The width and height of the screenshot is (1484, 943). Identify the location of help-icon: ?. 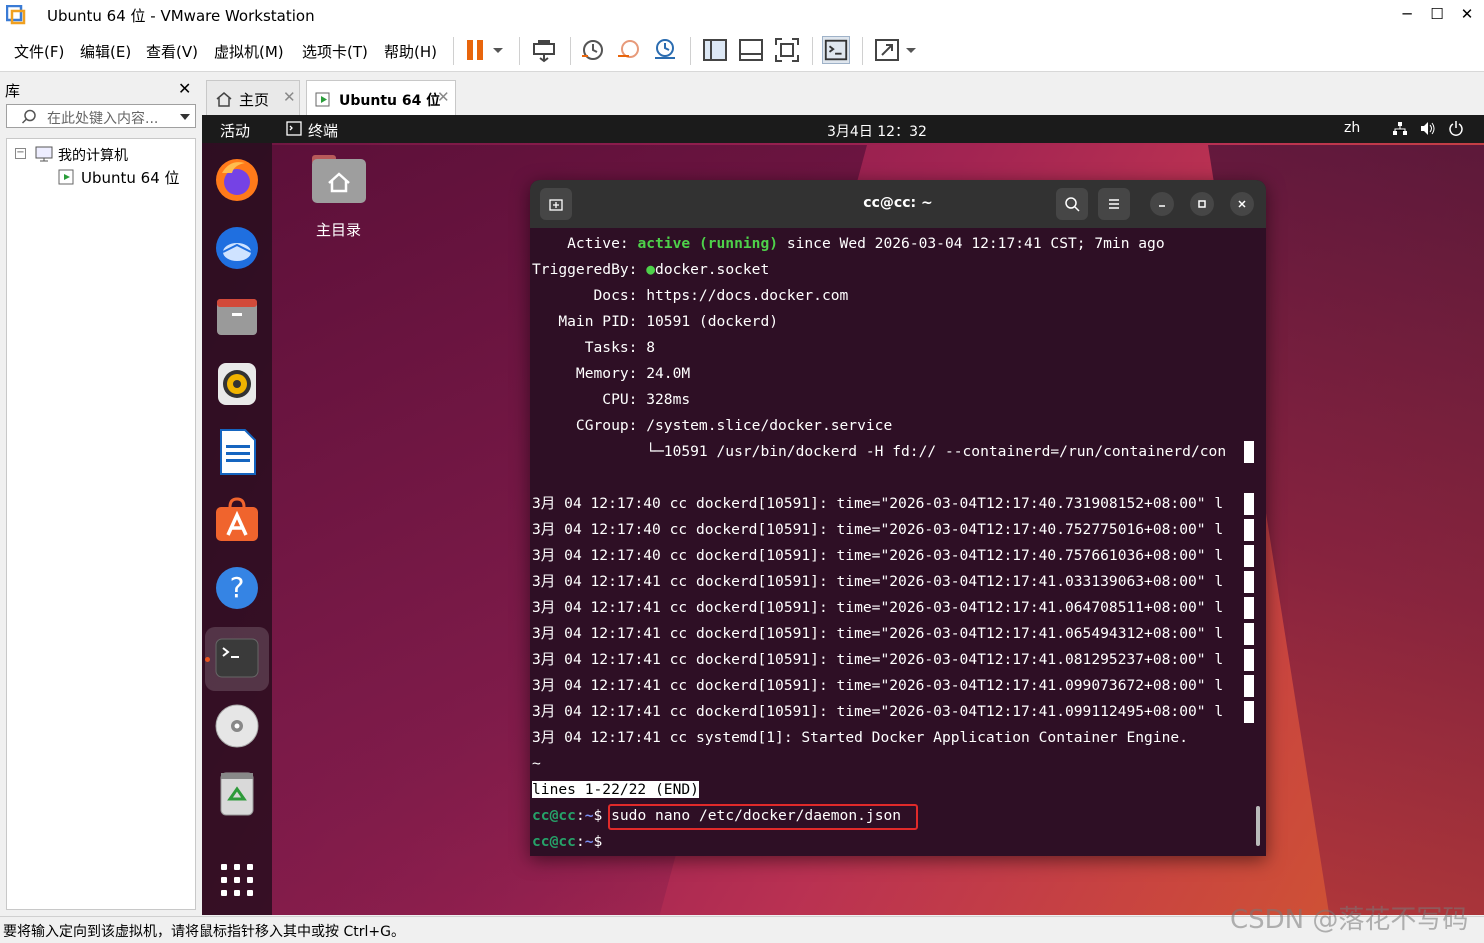
(237, 588).